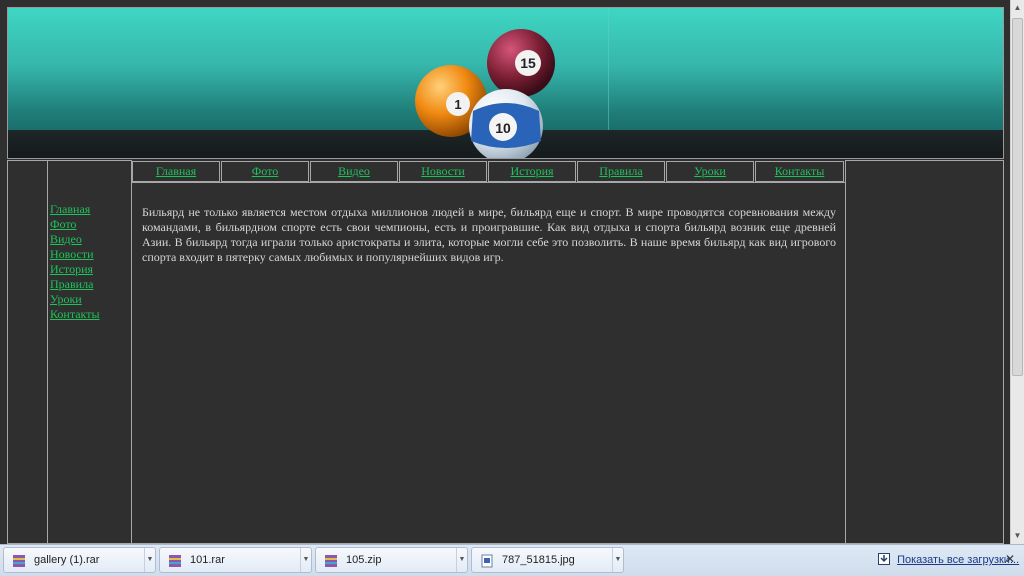 The width and height of the screenshot is (1024, 576). I want to click on download-filename: gallery (1).rar, so click(67, 560).